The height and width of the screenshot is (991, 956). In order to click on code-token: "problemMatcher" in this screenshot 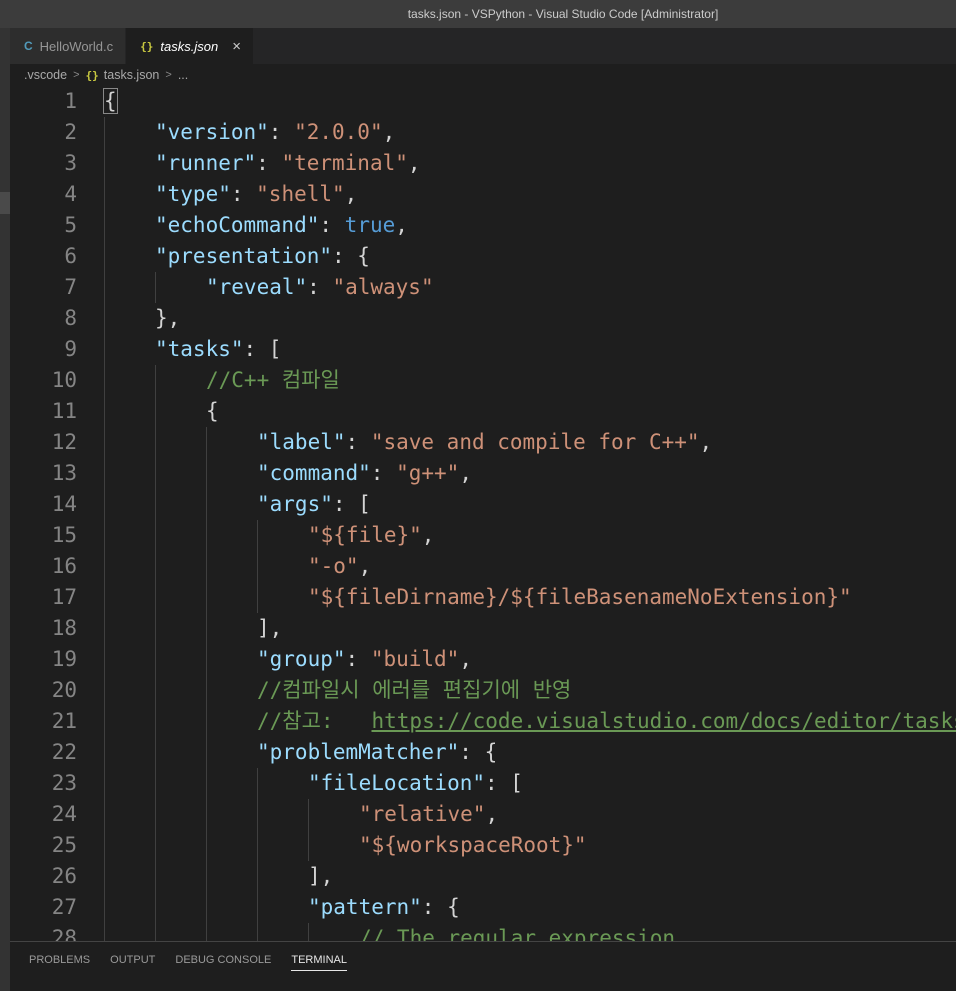, I will do `click(358, 752)`.